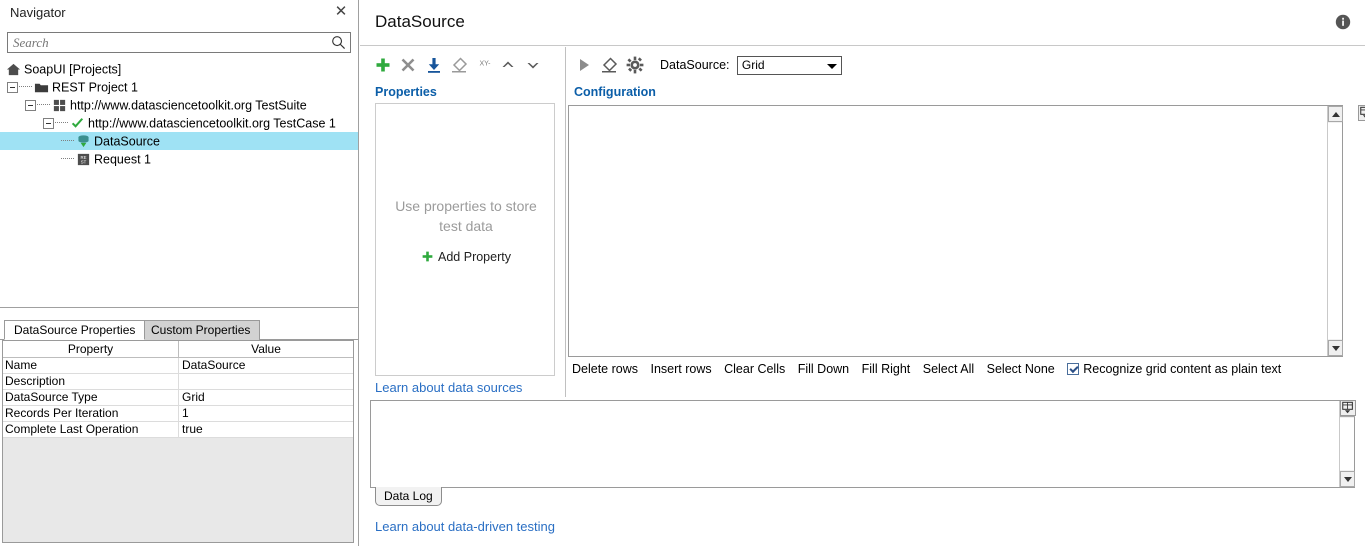  I want to click on move-down-icon, so click(534, 65).